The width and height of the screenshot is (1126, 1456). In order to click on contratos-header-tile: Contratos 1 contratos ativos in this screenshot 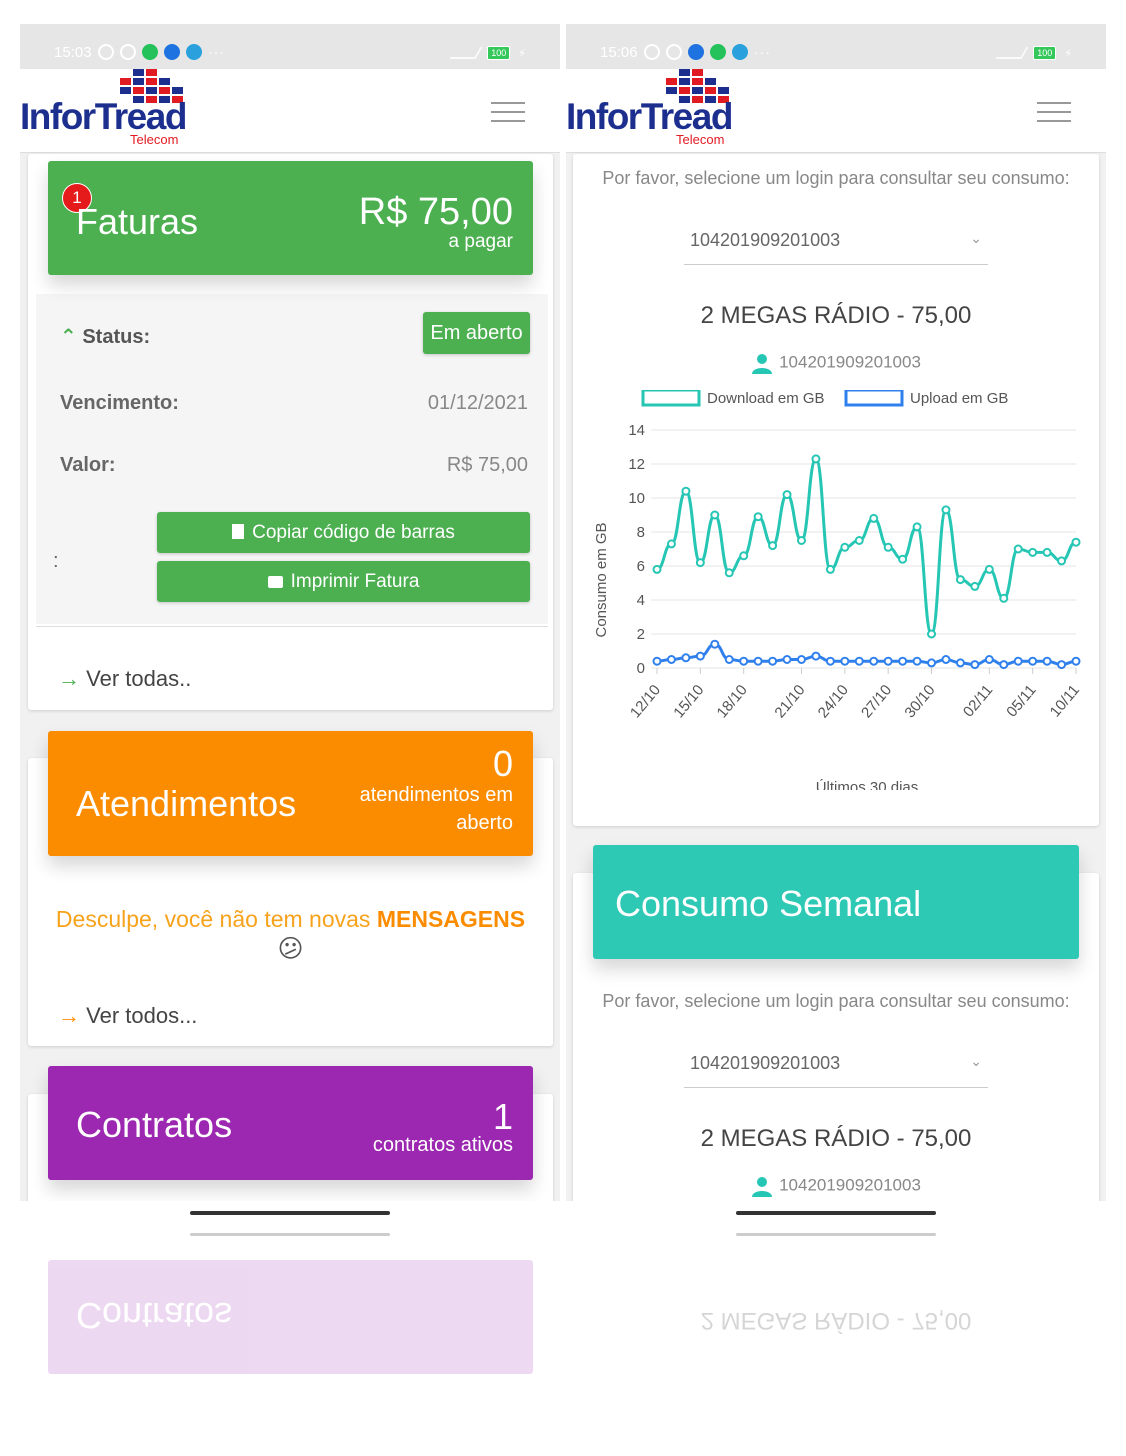, I will do `click(290, 1123)`.